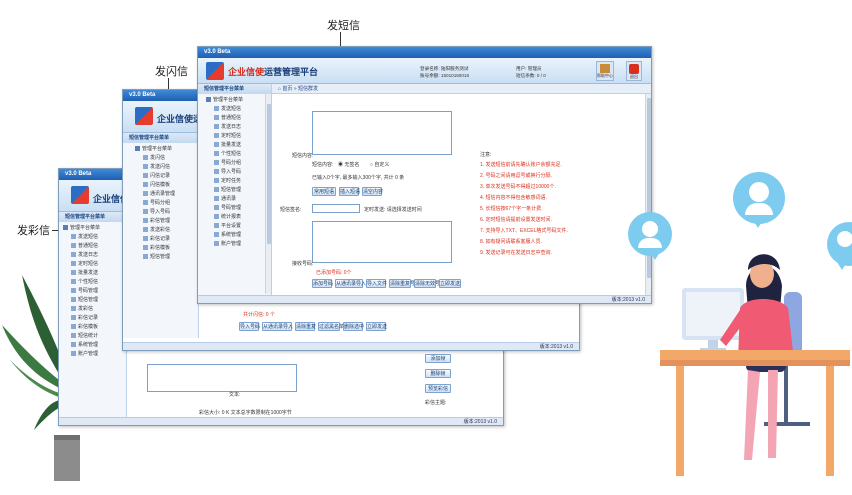 This screenshot has height=495, width=852. Describe the element at coordinates (324, 191) in the screenshot. I see `sms-common-phrase-button: 常用短语` at that location.